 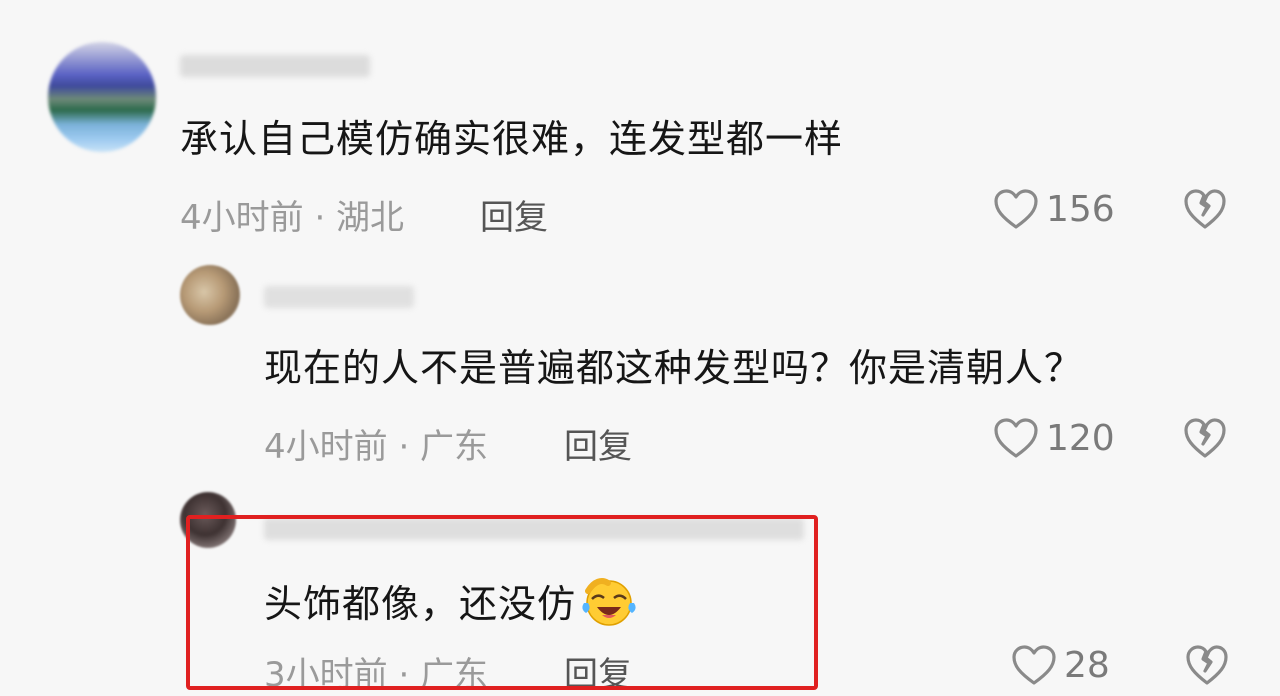 I want to click on highlight-box, so click(x=502, y=602).